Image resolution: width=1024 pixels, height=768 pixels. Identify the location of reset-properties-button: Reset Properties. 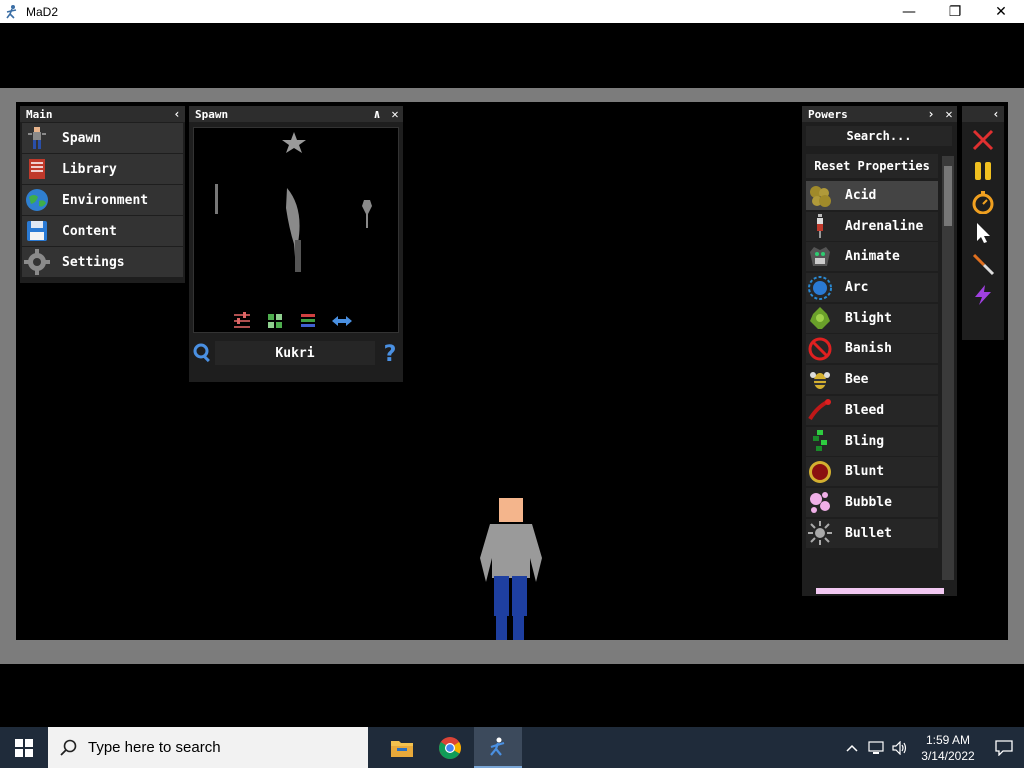
(872, 166).